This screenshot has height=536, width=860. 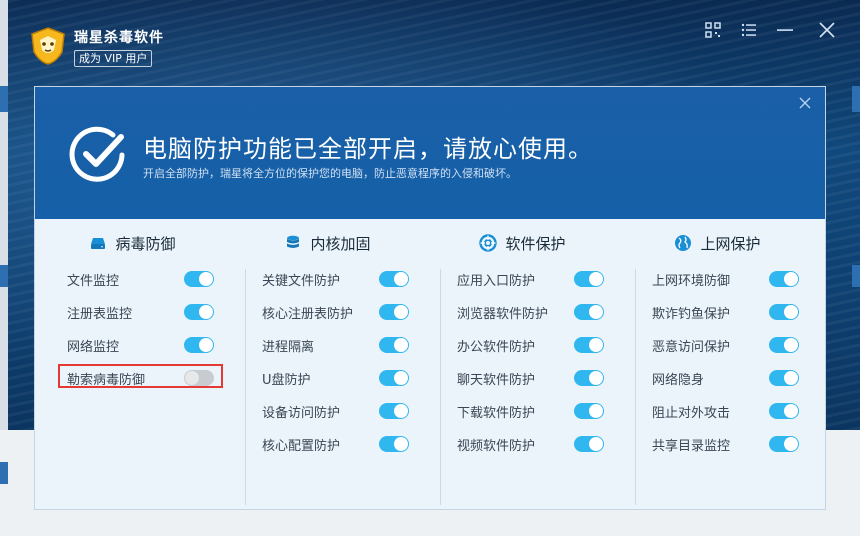 I want to click on close-icon, so click(x=827, y=30).